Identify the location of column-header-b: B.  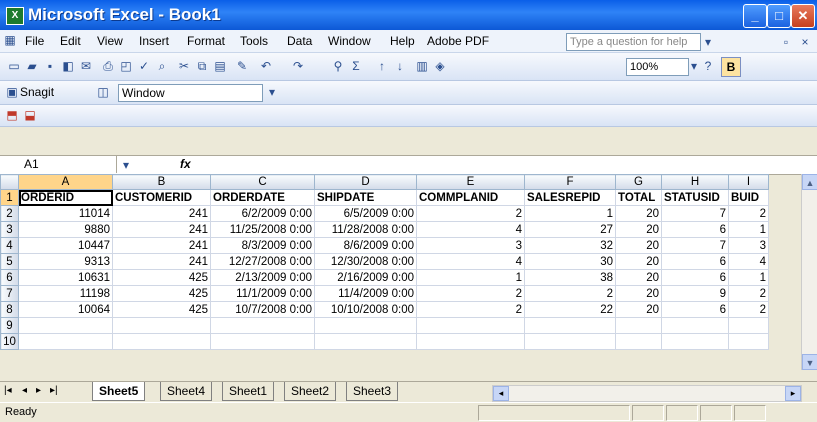
(161, 182).